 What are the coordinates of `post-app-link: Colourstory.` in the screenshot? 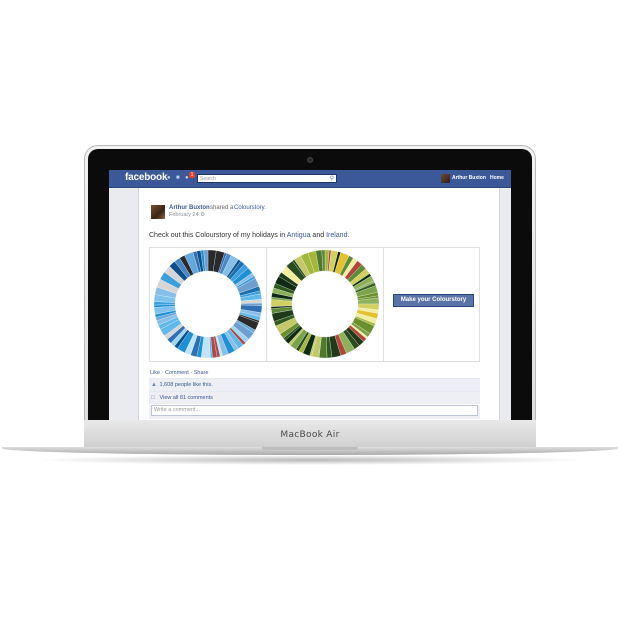 It's located at (250, 208).